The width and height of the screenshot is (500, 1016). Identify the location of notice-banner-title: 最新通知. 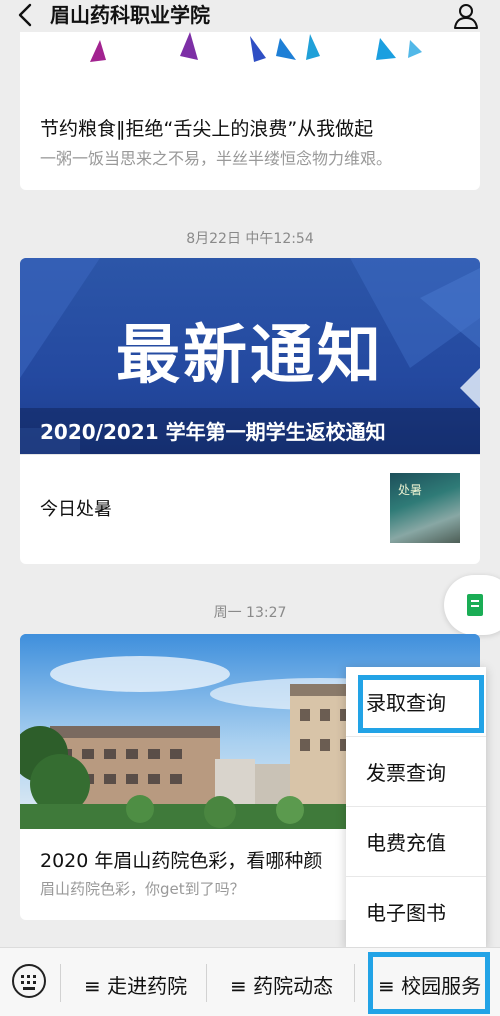
(250, 355).